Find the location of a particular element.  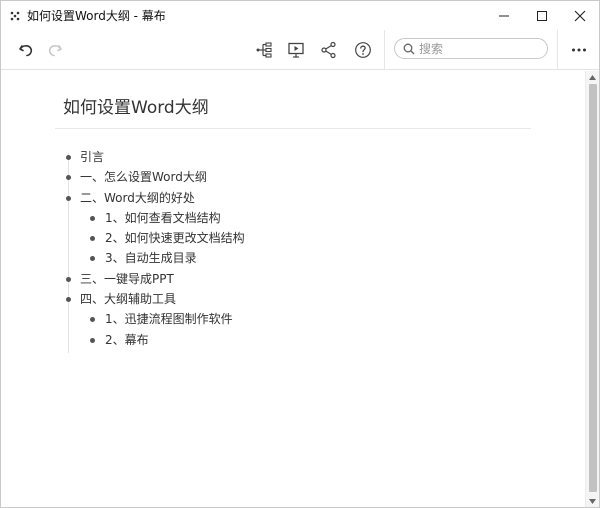

outline-item: 1、如何查看文档结构 is located at coordinates (154, 218).